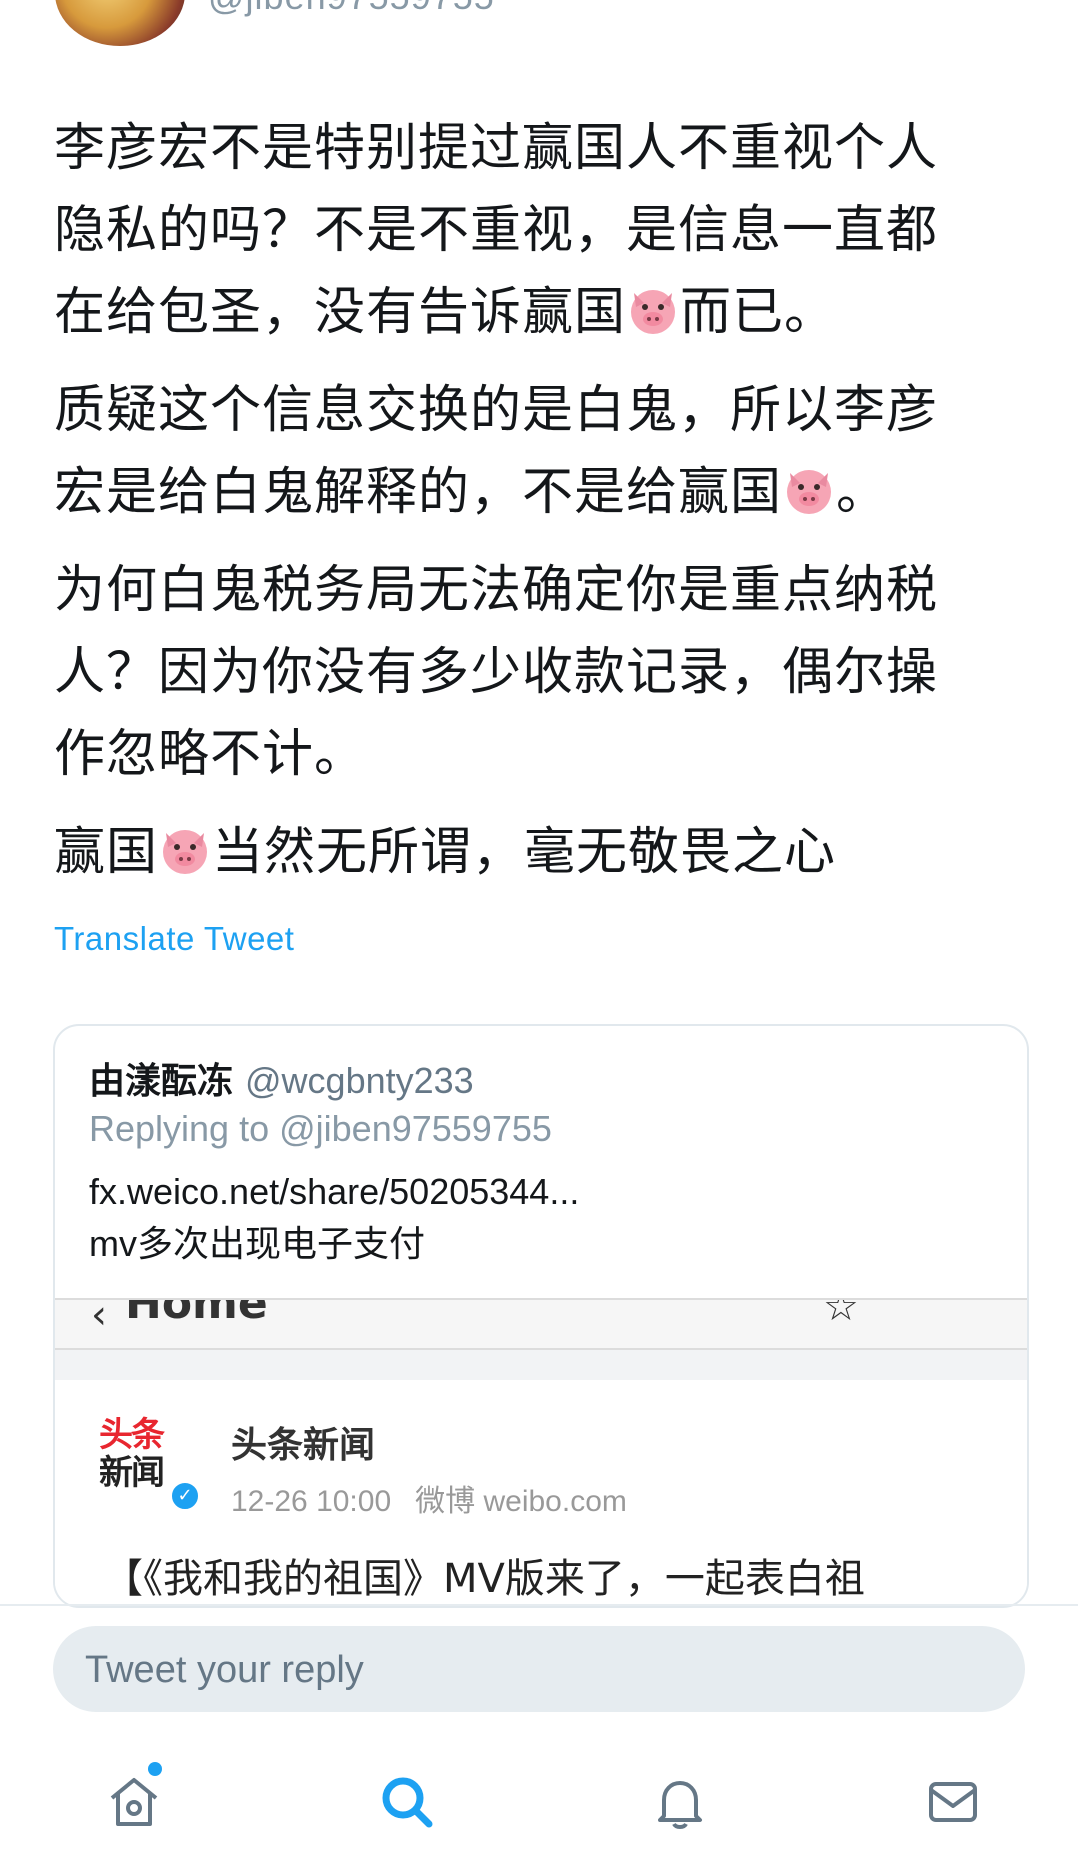 The image size is (1078, 1862). What do you see at coordinates (496, 230) in the screenshot?
I see `line: 隐私的吗？不是不重视，是信息一直都` at bounding box center [496, 230].